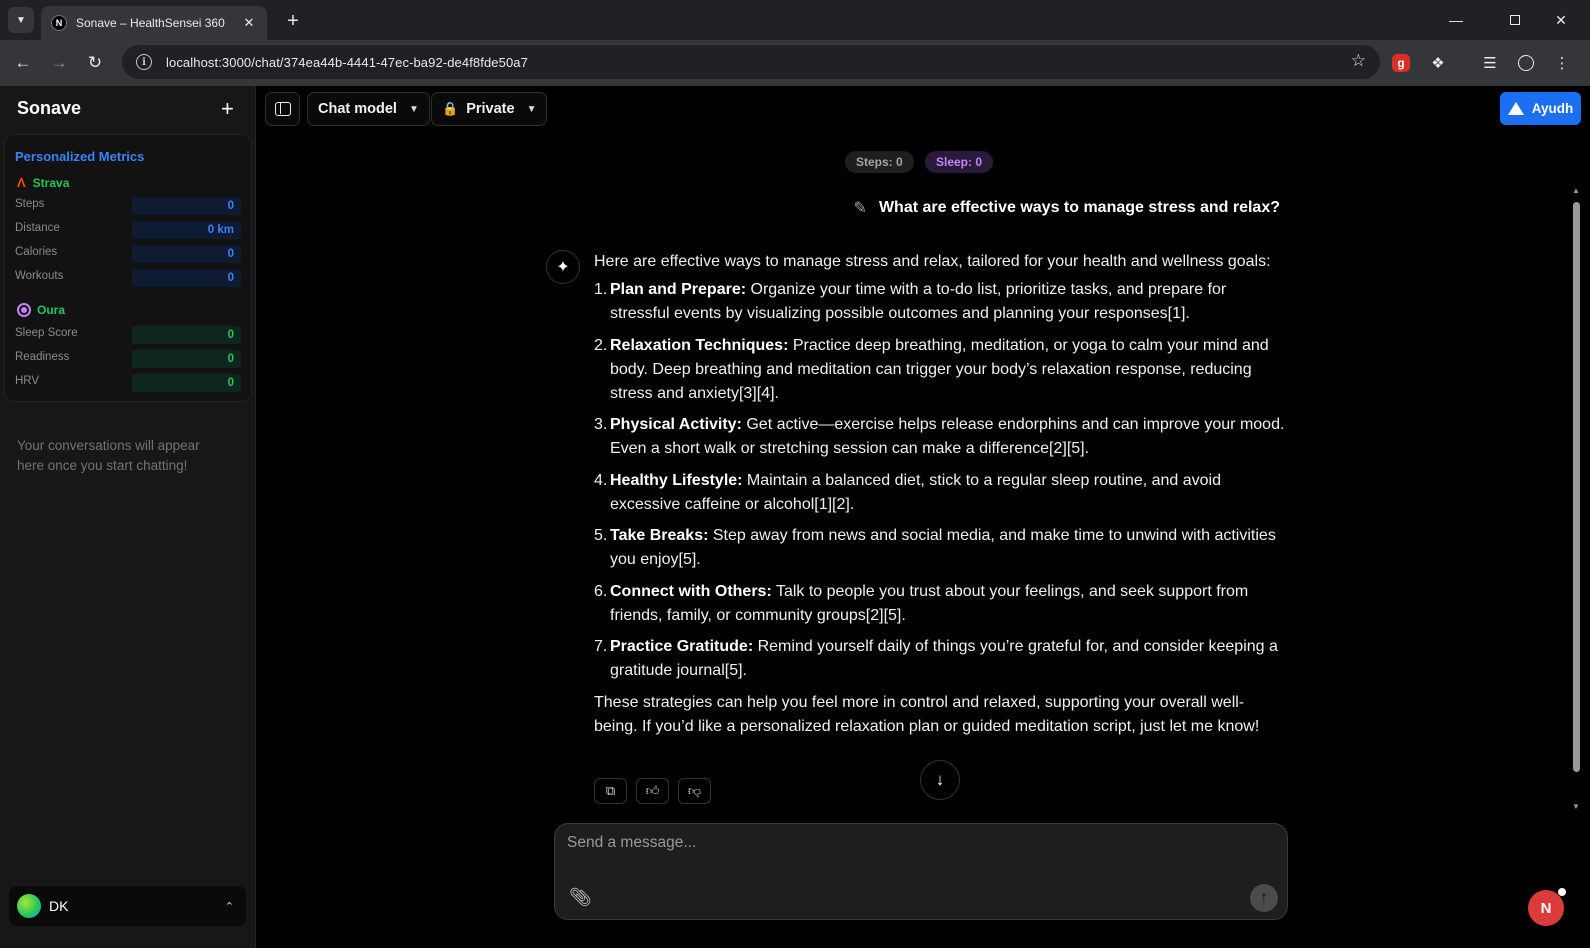  I want to click on extensions-puzzle-icon: ❖, so click(1438, 63).